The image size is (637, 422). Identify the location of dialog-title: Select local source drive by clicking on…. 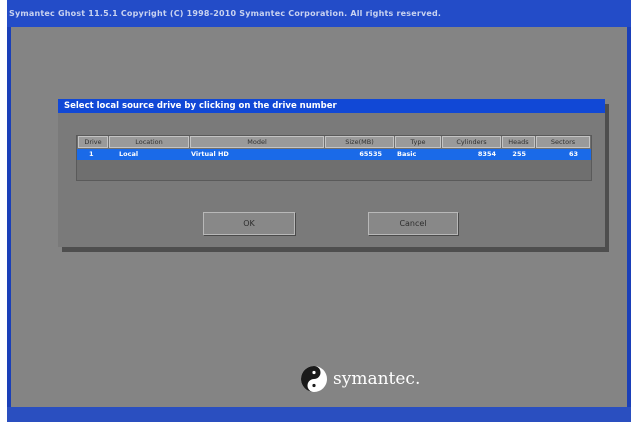
(331, 106).